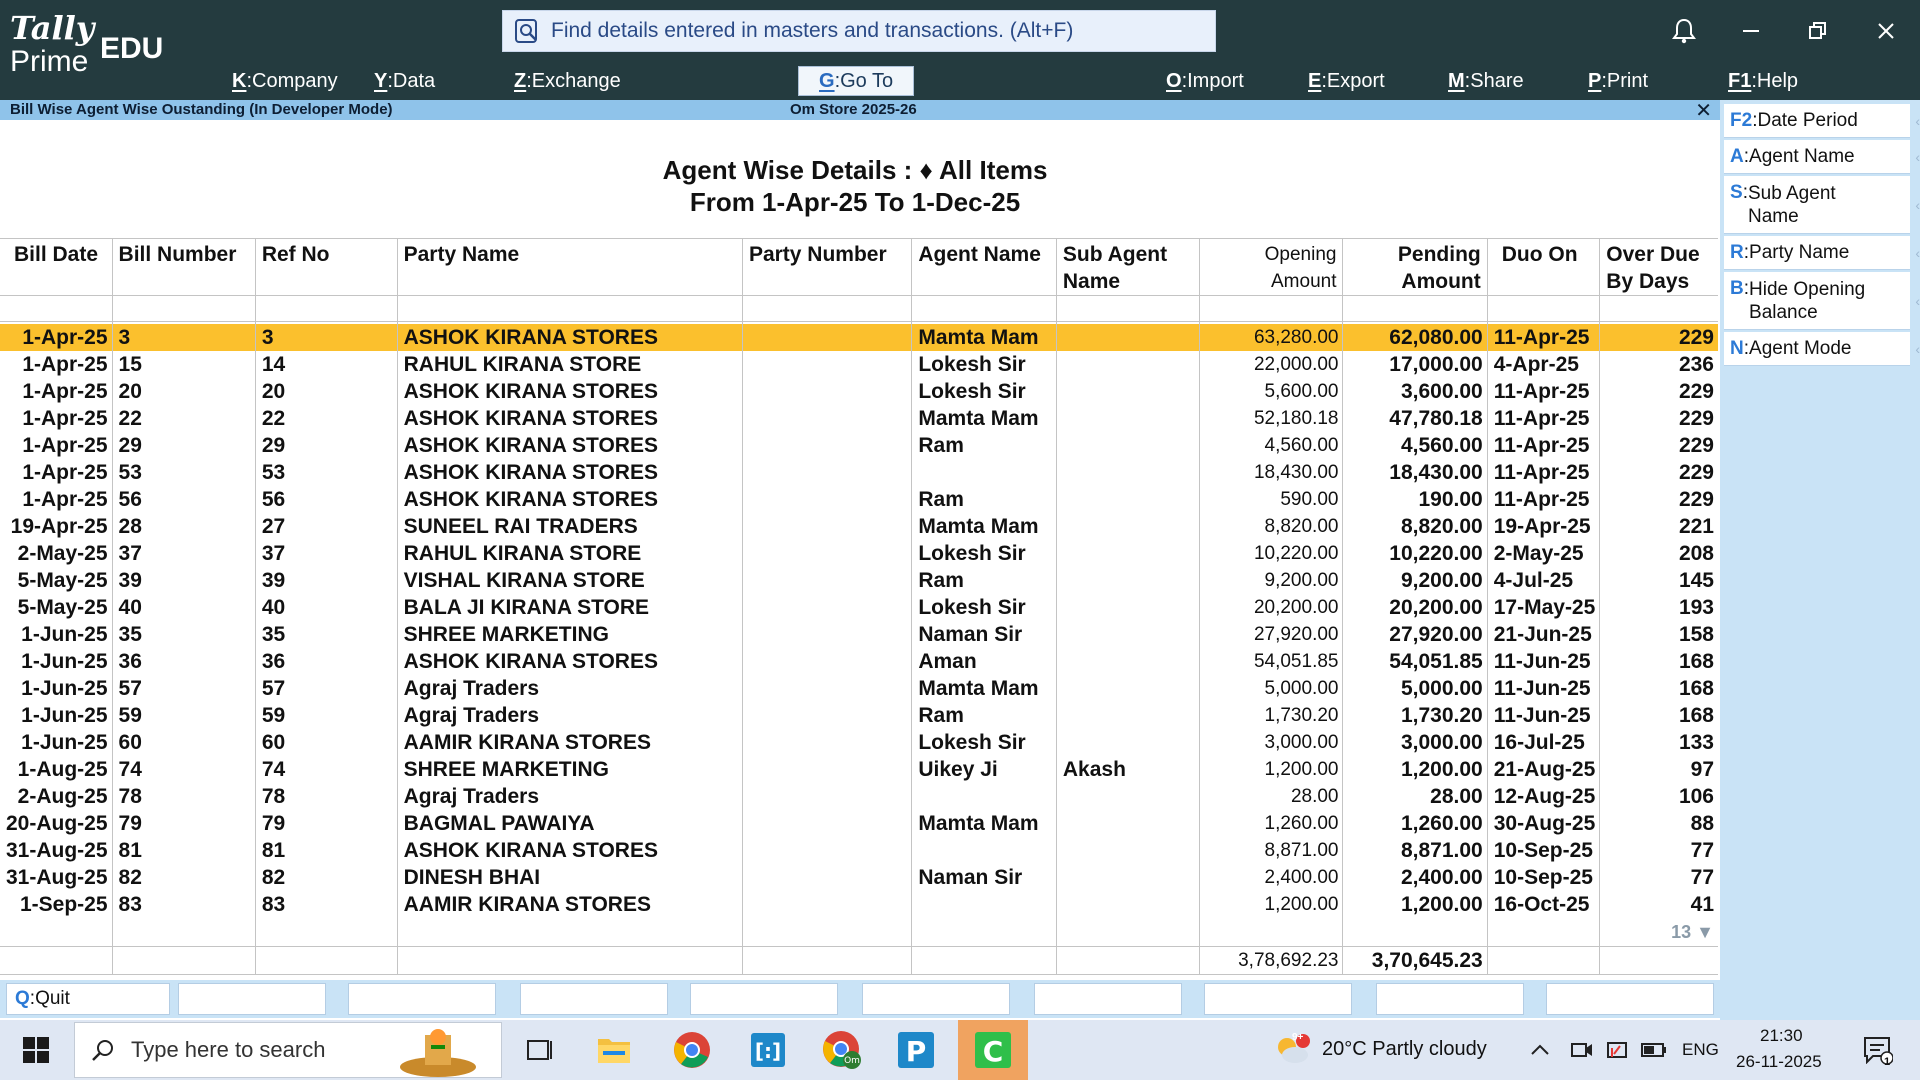 The height and width of the screenshot is (1080, 1920). What do you see at coordinates (36, 1050) in the screenshot?
I see `windows-start-icon` at bounding box center [36, 1050].